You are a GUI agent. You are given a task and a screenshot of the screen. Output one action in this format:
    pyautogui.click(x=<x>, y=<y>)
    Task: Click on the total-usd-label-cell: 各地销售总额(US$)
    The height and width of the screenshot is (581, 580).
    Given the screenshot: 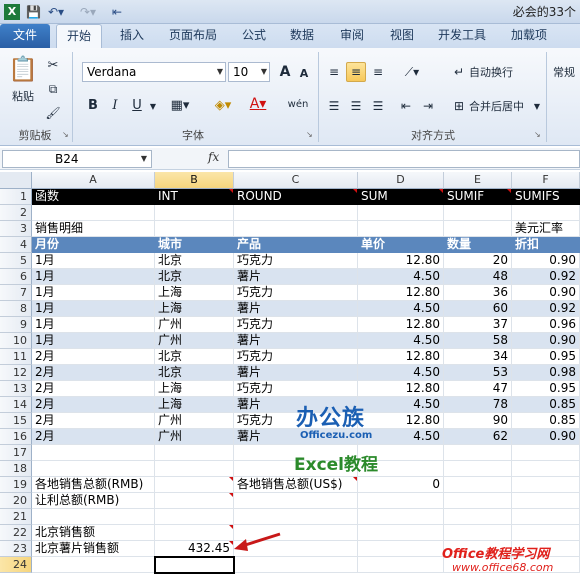 What is the action you would take?
    pyautogui.click(x=296, y=485)
    